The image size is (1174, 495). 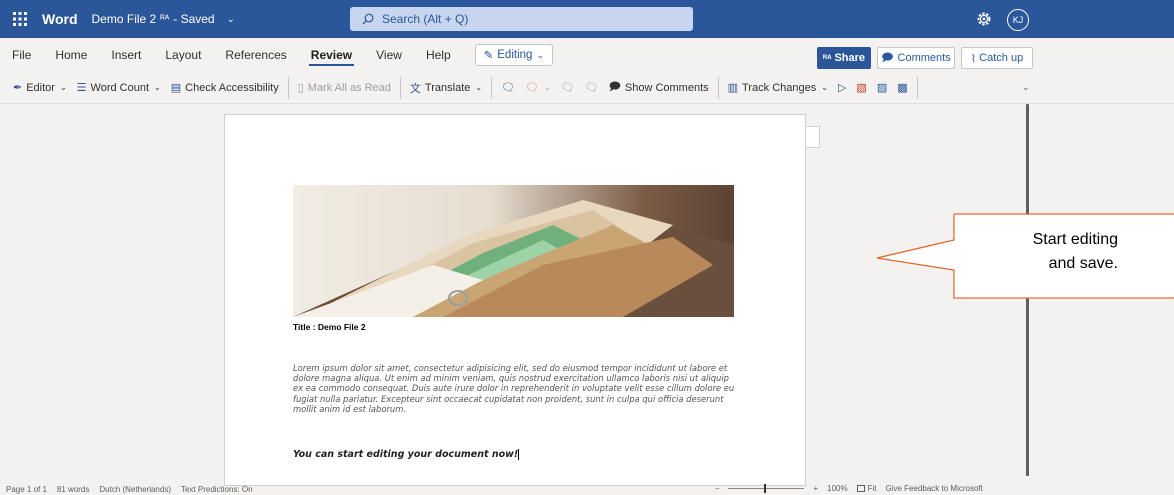 I want to click on word-count-icon: ☰, so click(x=81, y=88).